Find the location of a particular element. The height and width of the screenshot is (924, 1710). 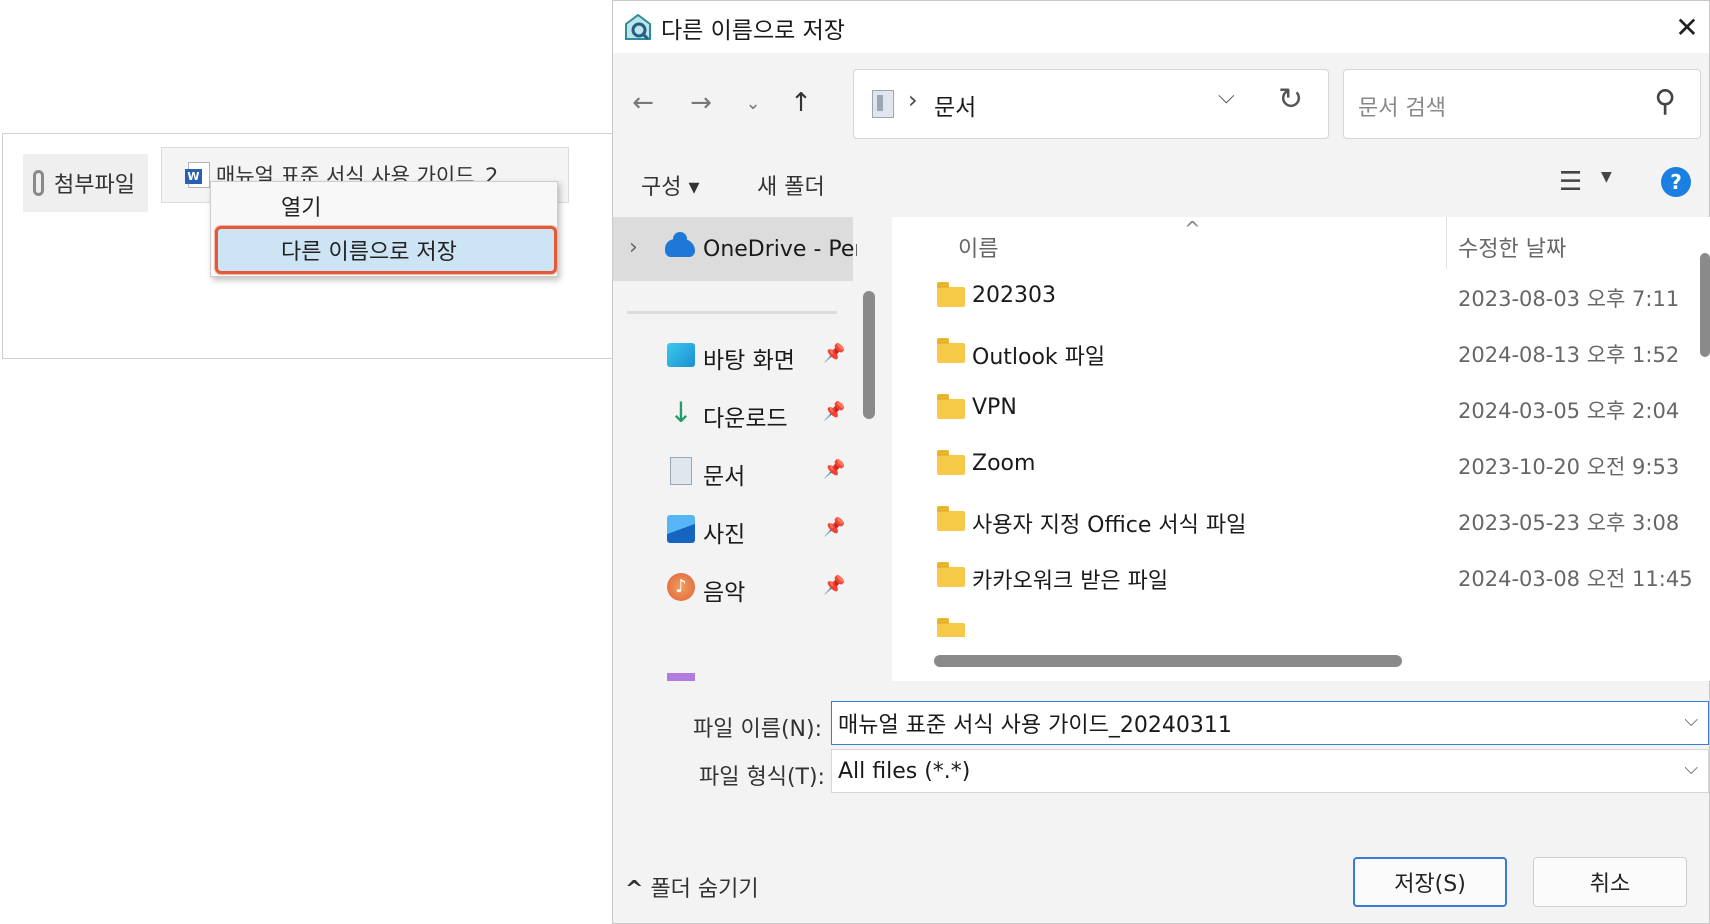

view-list-icon: ☰ is located at coordinates (1570, 182).